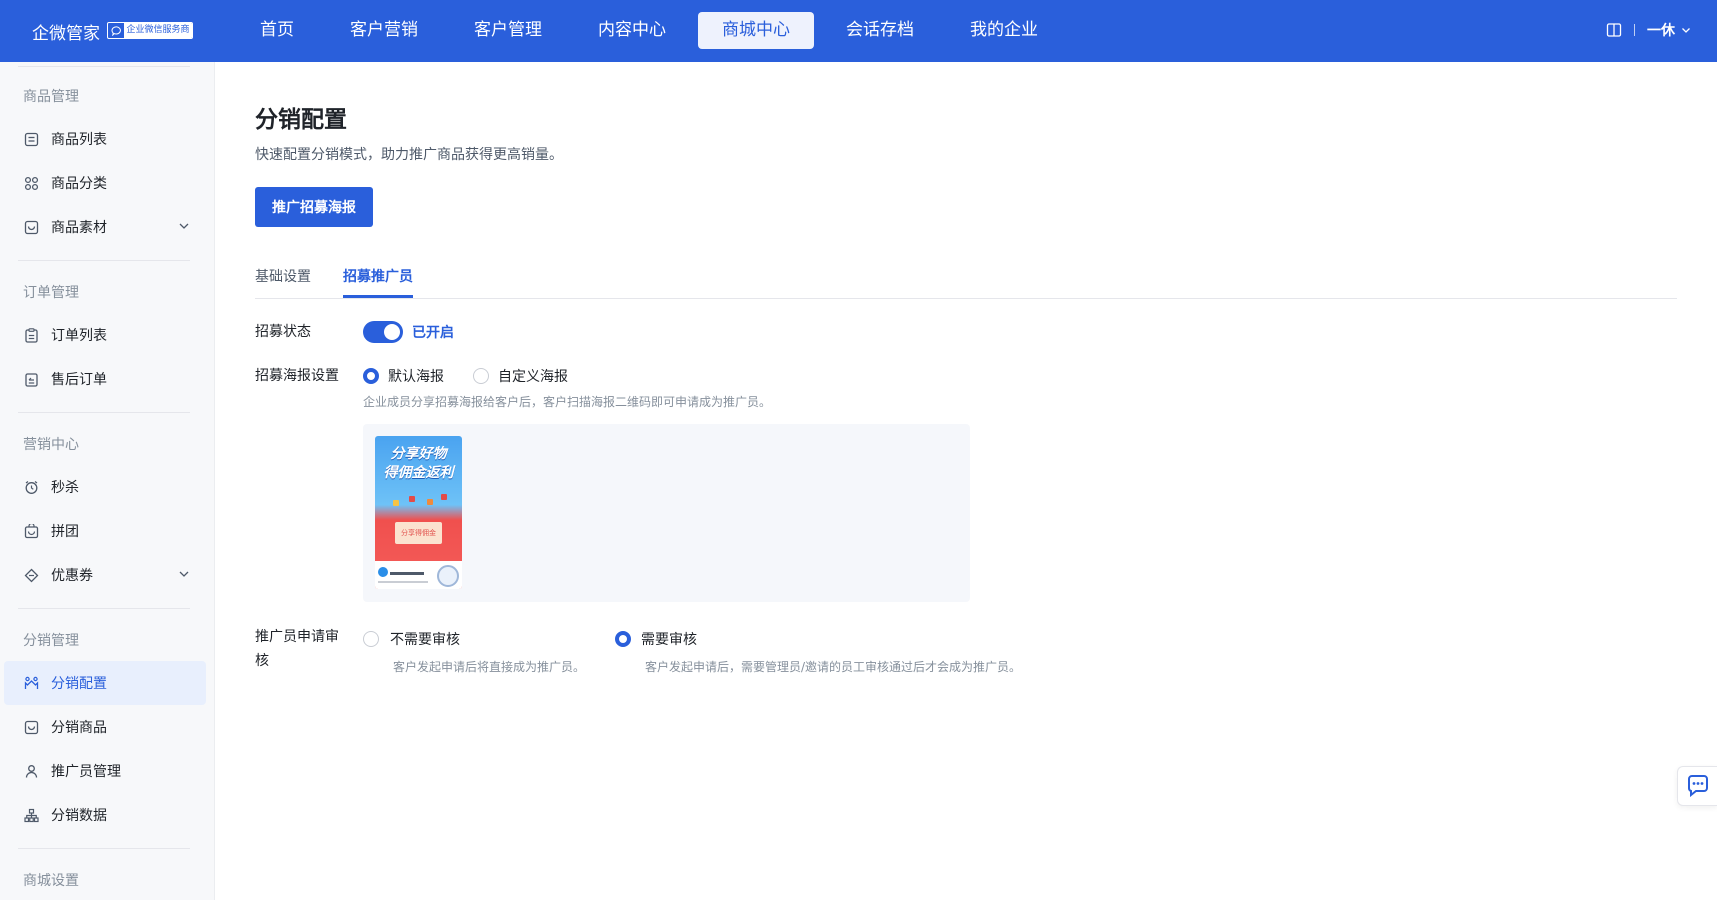 This screenshot has width=1717, height=900. I want to click on distribution-config-icon, so click(31, 683).